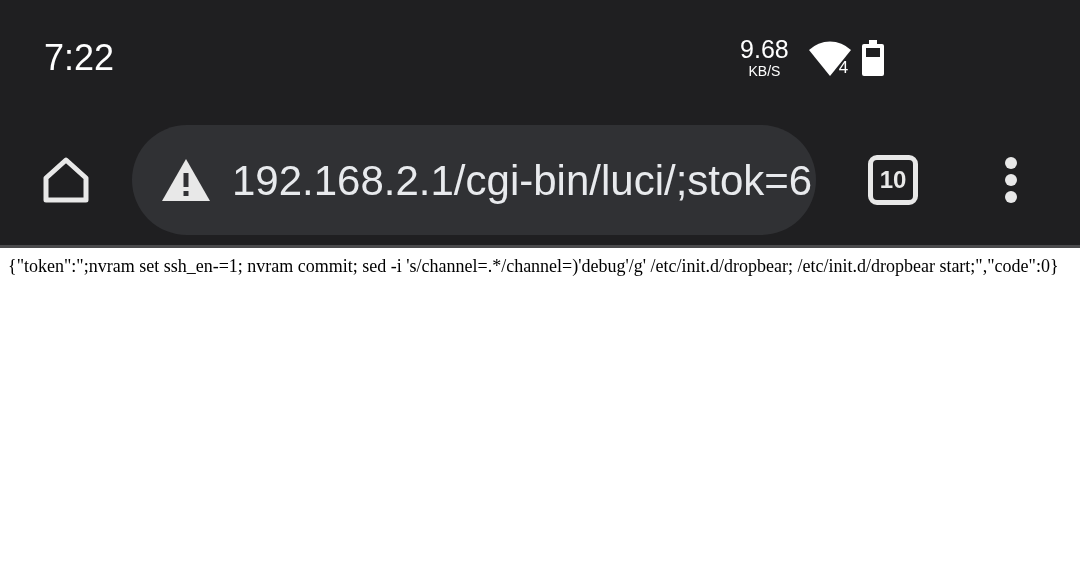  I want to click on speed-unit: KB/S, so click(764, 71).